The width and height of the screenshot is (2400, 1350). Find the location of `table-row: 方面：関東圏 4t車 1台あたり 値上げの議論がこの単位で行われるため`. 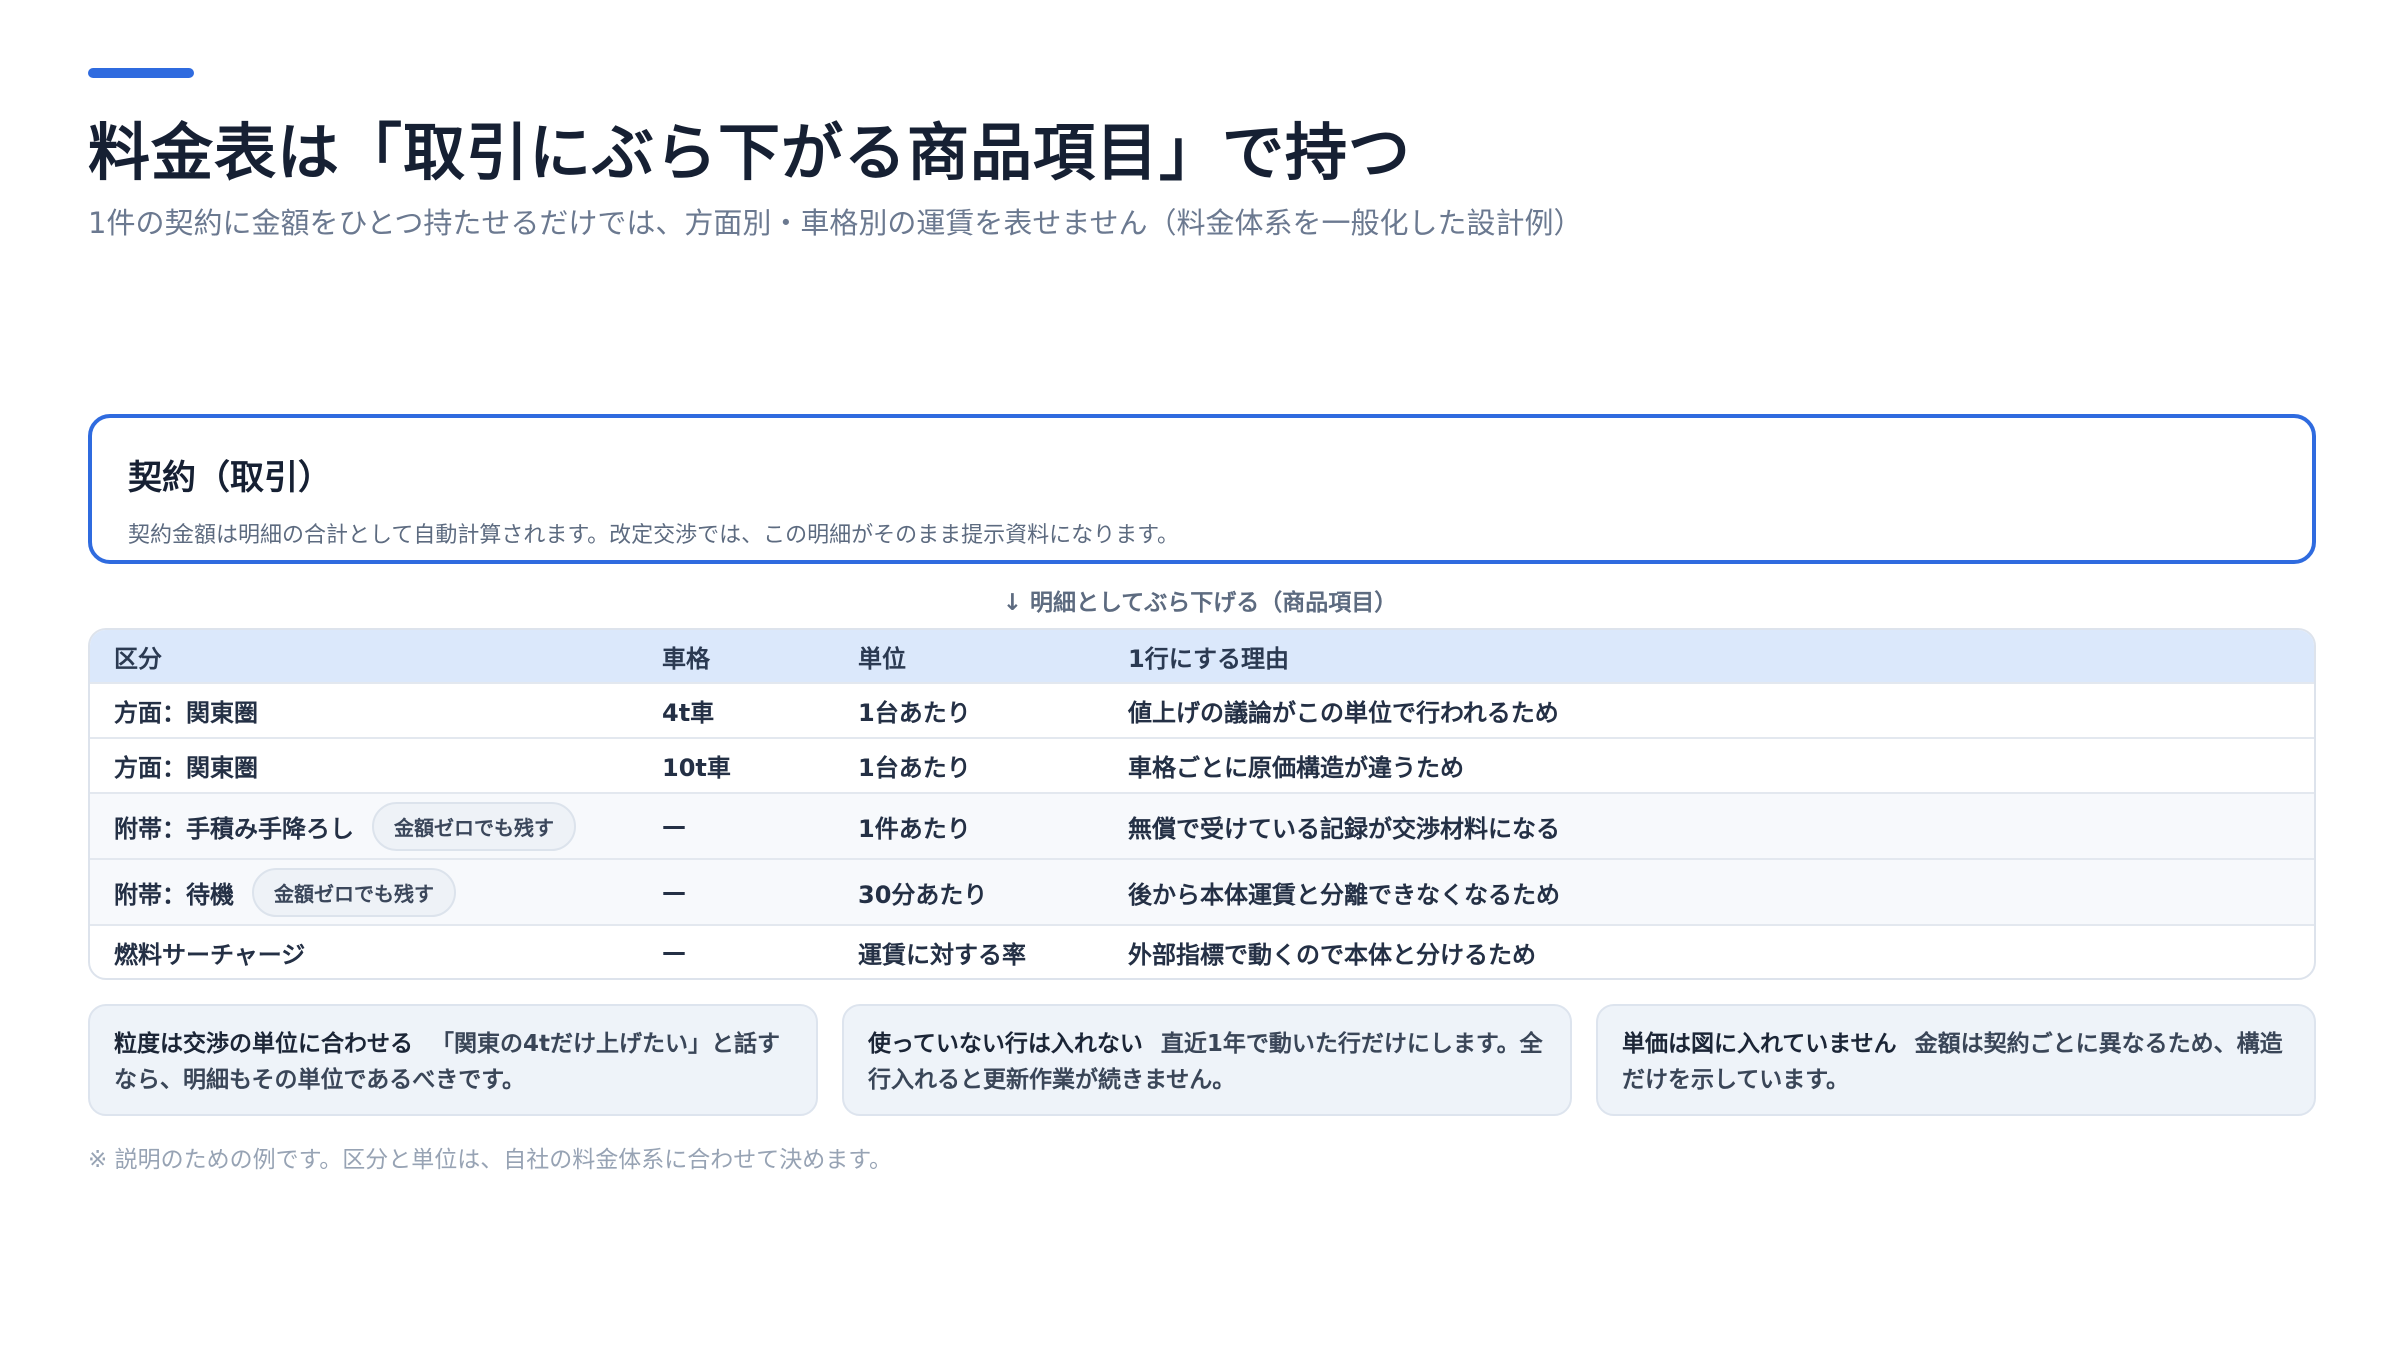

table-row: 方面：関東圏 4t車 1台あたり 値上げの議論がこの単位で行われるため is located at coordinates (1202, 709).